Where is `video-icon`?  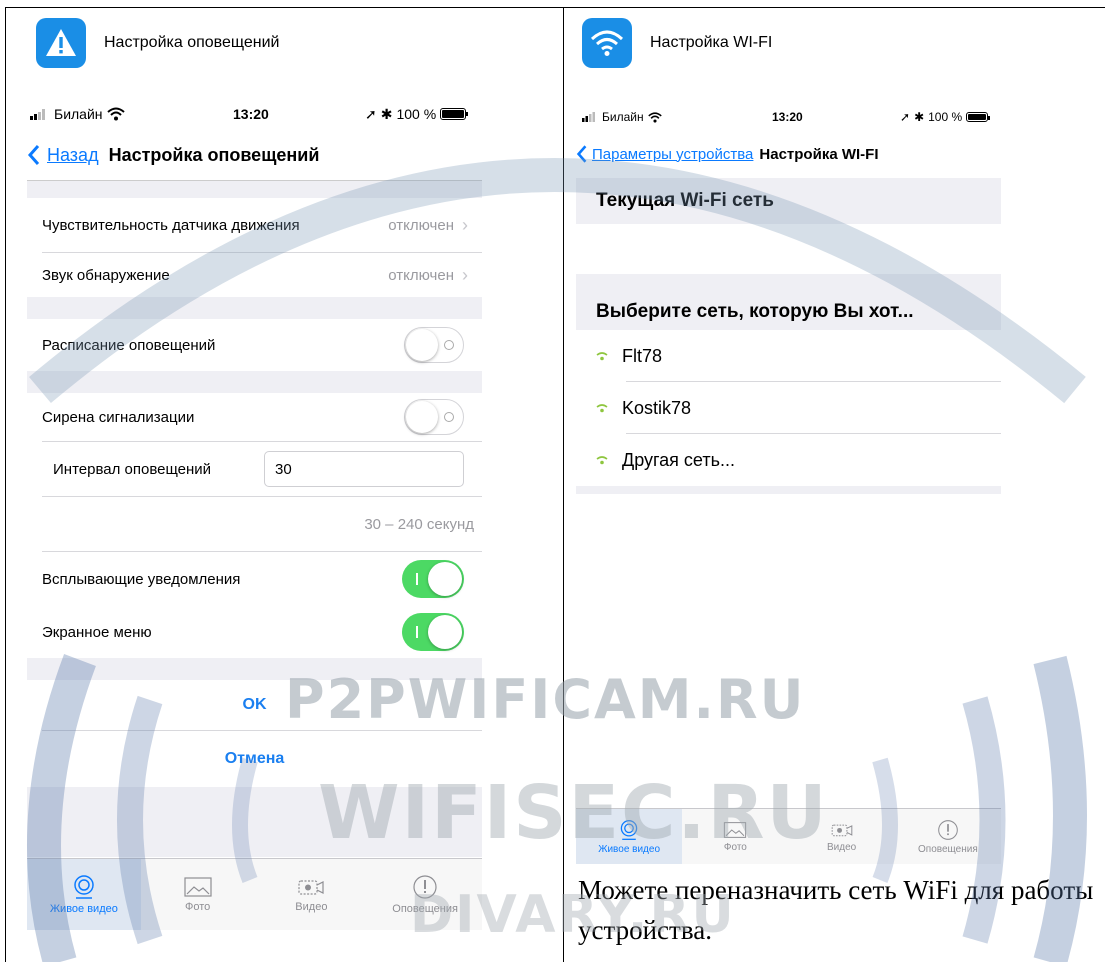
video-icon is located at coordinates (841, 830).